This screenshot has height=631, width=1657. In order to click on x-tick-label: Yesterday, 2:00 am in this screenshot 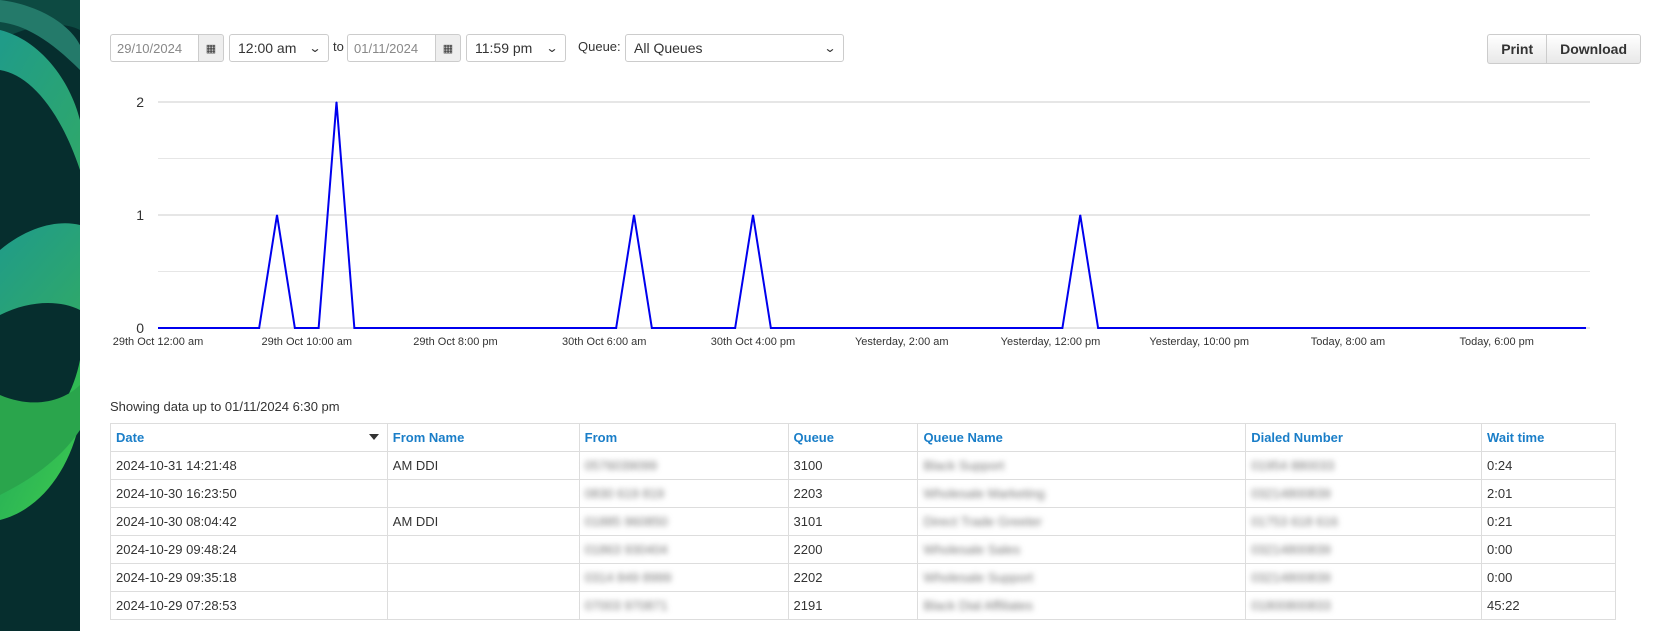, I will do `click(902, 342)`.